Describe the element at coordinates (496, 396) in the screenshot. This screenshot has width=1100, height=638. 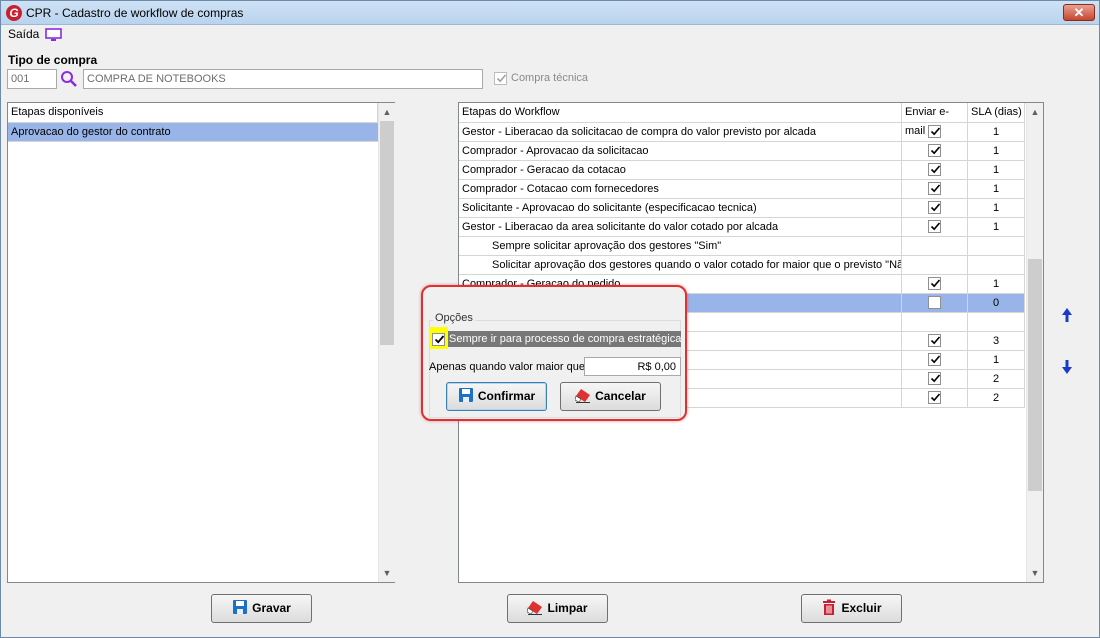
I see `confirmar-button: Confirmar` at that location.